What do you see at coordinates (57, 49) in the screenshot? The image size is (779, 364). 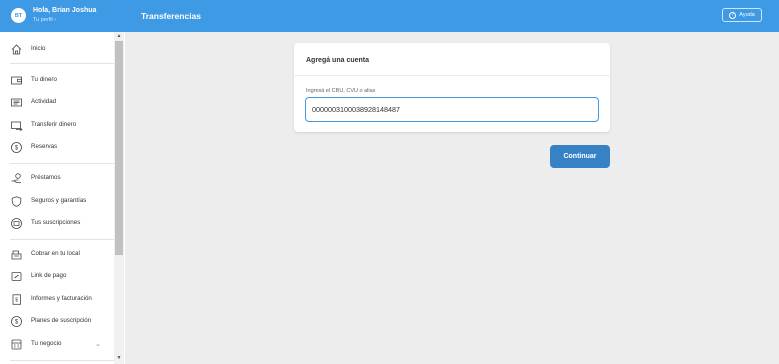 I see `sidebar-item-inicio: Inicio` at bounding box center [57, 49].